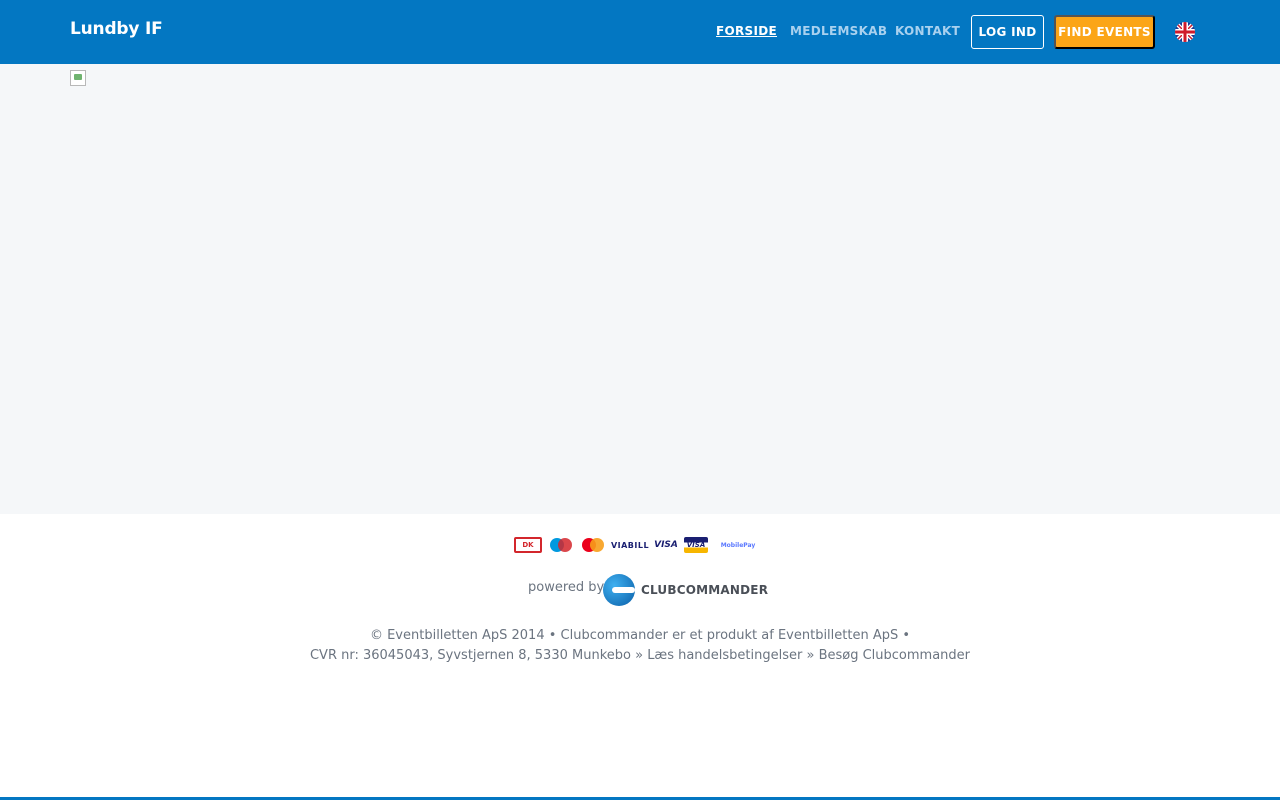 The image size is (1280, 800). Describe the element at coordinates (724, 655) in the screenshot. I see `terms-link: Læs handelsbetingelser` at that location.